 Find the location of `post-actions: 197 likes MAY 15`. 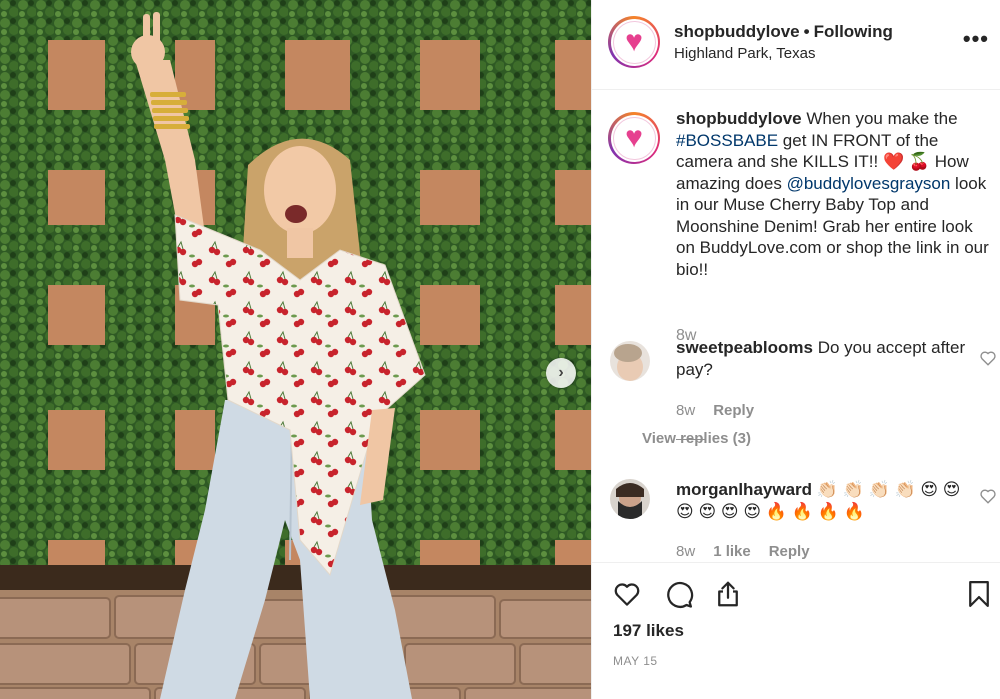

post-actions: 197 likes MAY 15 is located at coordinates (796, 630).